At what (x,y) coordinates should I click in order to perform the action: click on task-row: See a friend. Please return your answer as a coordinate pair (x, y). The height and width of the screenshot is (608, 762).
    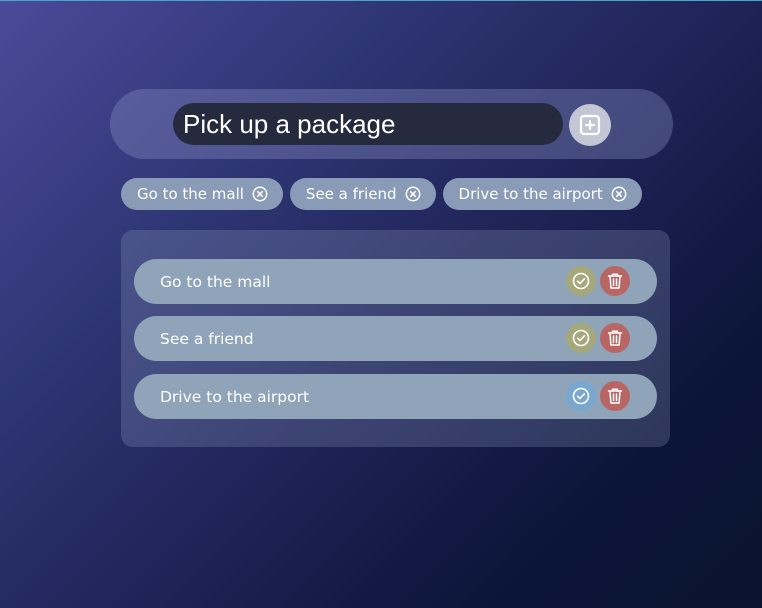
    Looking at the image, I should click on (395, 338).